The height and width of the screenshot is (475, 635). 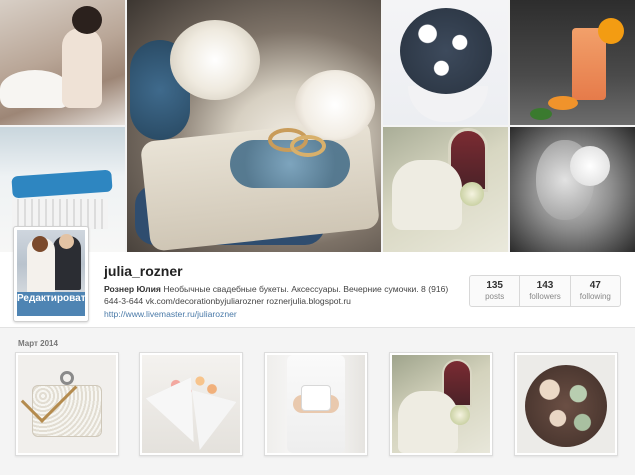 I want to click on feed-photo-bride-purse, so click(x=316, y=404).